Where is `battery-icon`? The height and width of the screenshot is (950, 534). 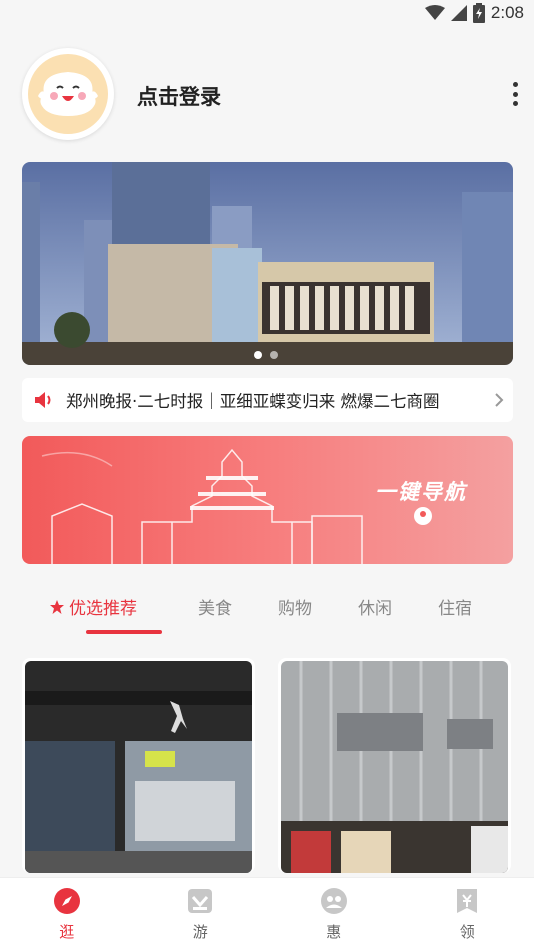
battery-icon is located at coordinates (478, 13).